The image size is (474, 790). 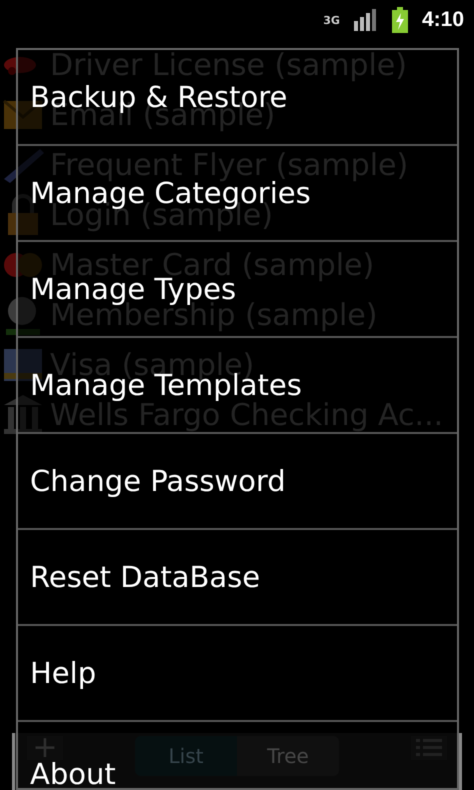 What do you see at coordinates (400, 20) in the screenshot?
I see `battery-charging-icon` at bounding box center [400, 20].